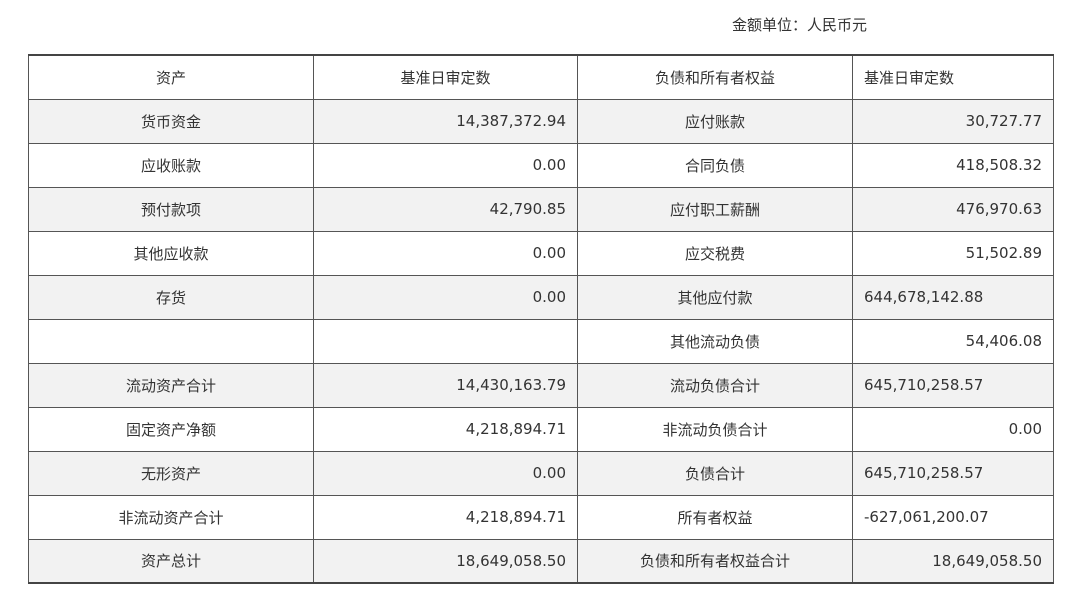 Image resolution: width=1080 pixels, height=611 pixels. What do you see at coordinates (953, 341) in the screenshot?
I see `liability-value-cell: 54,406.08` at bounding box center [953, 341].